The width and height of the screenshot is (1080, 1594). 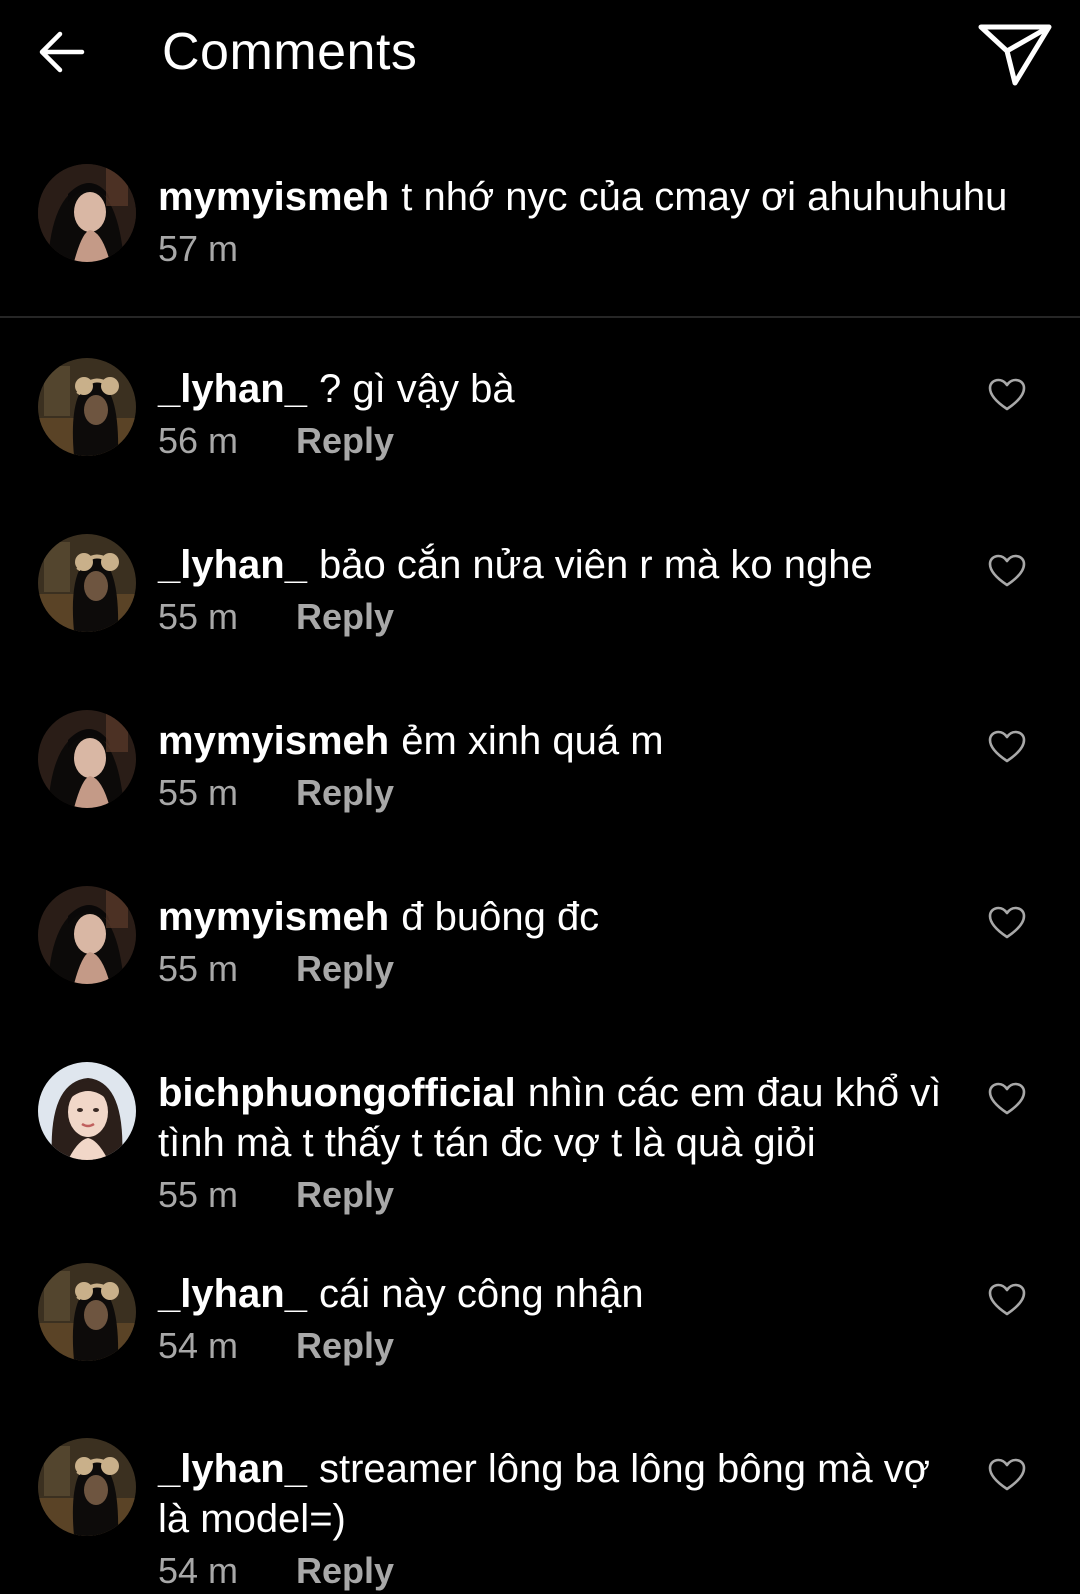 What do you see at coordinates (704, 197) in the screenshot?
I see `caption-text: t nhớ nyc của cmay ơi ahuhuhuhu` at bounding box center [704, 197].